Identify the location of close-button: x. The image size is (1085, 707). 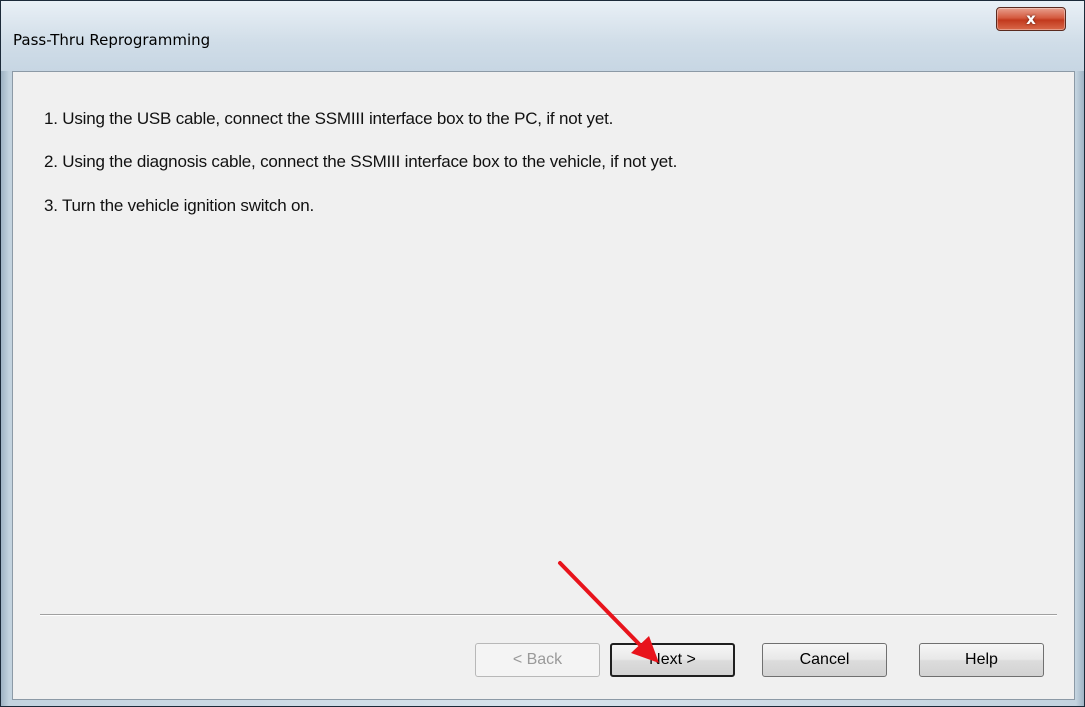
(1031, 19).